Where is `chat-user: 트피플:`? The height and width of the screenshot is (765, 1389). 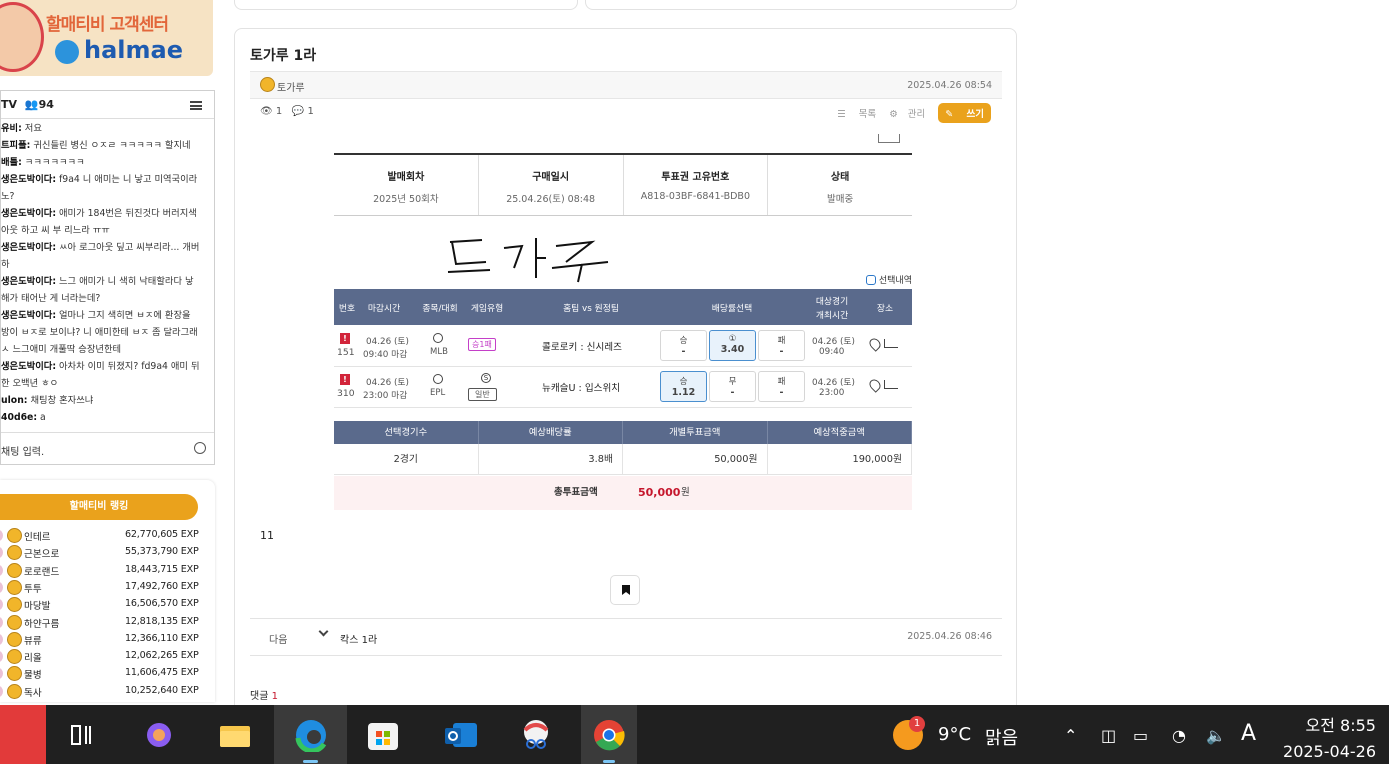
chat-user: 트피플: is located at coordinates (15, 145).